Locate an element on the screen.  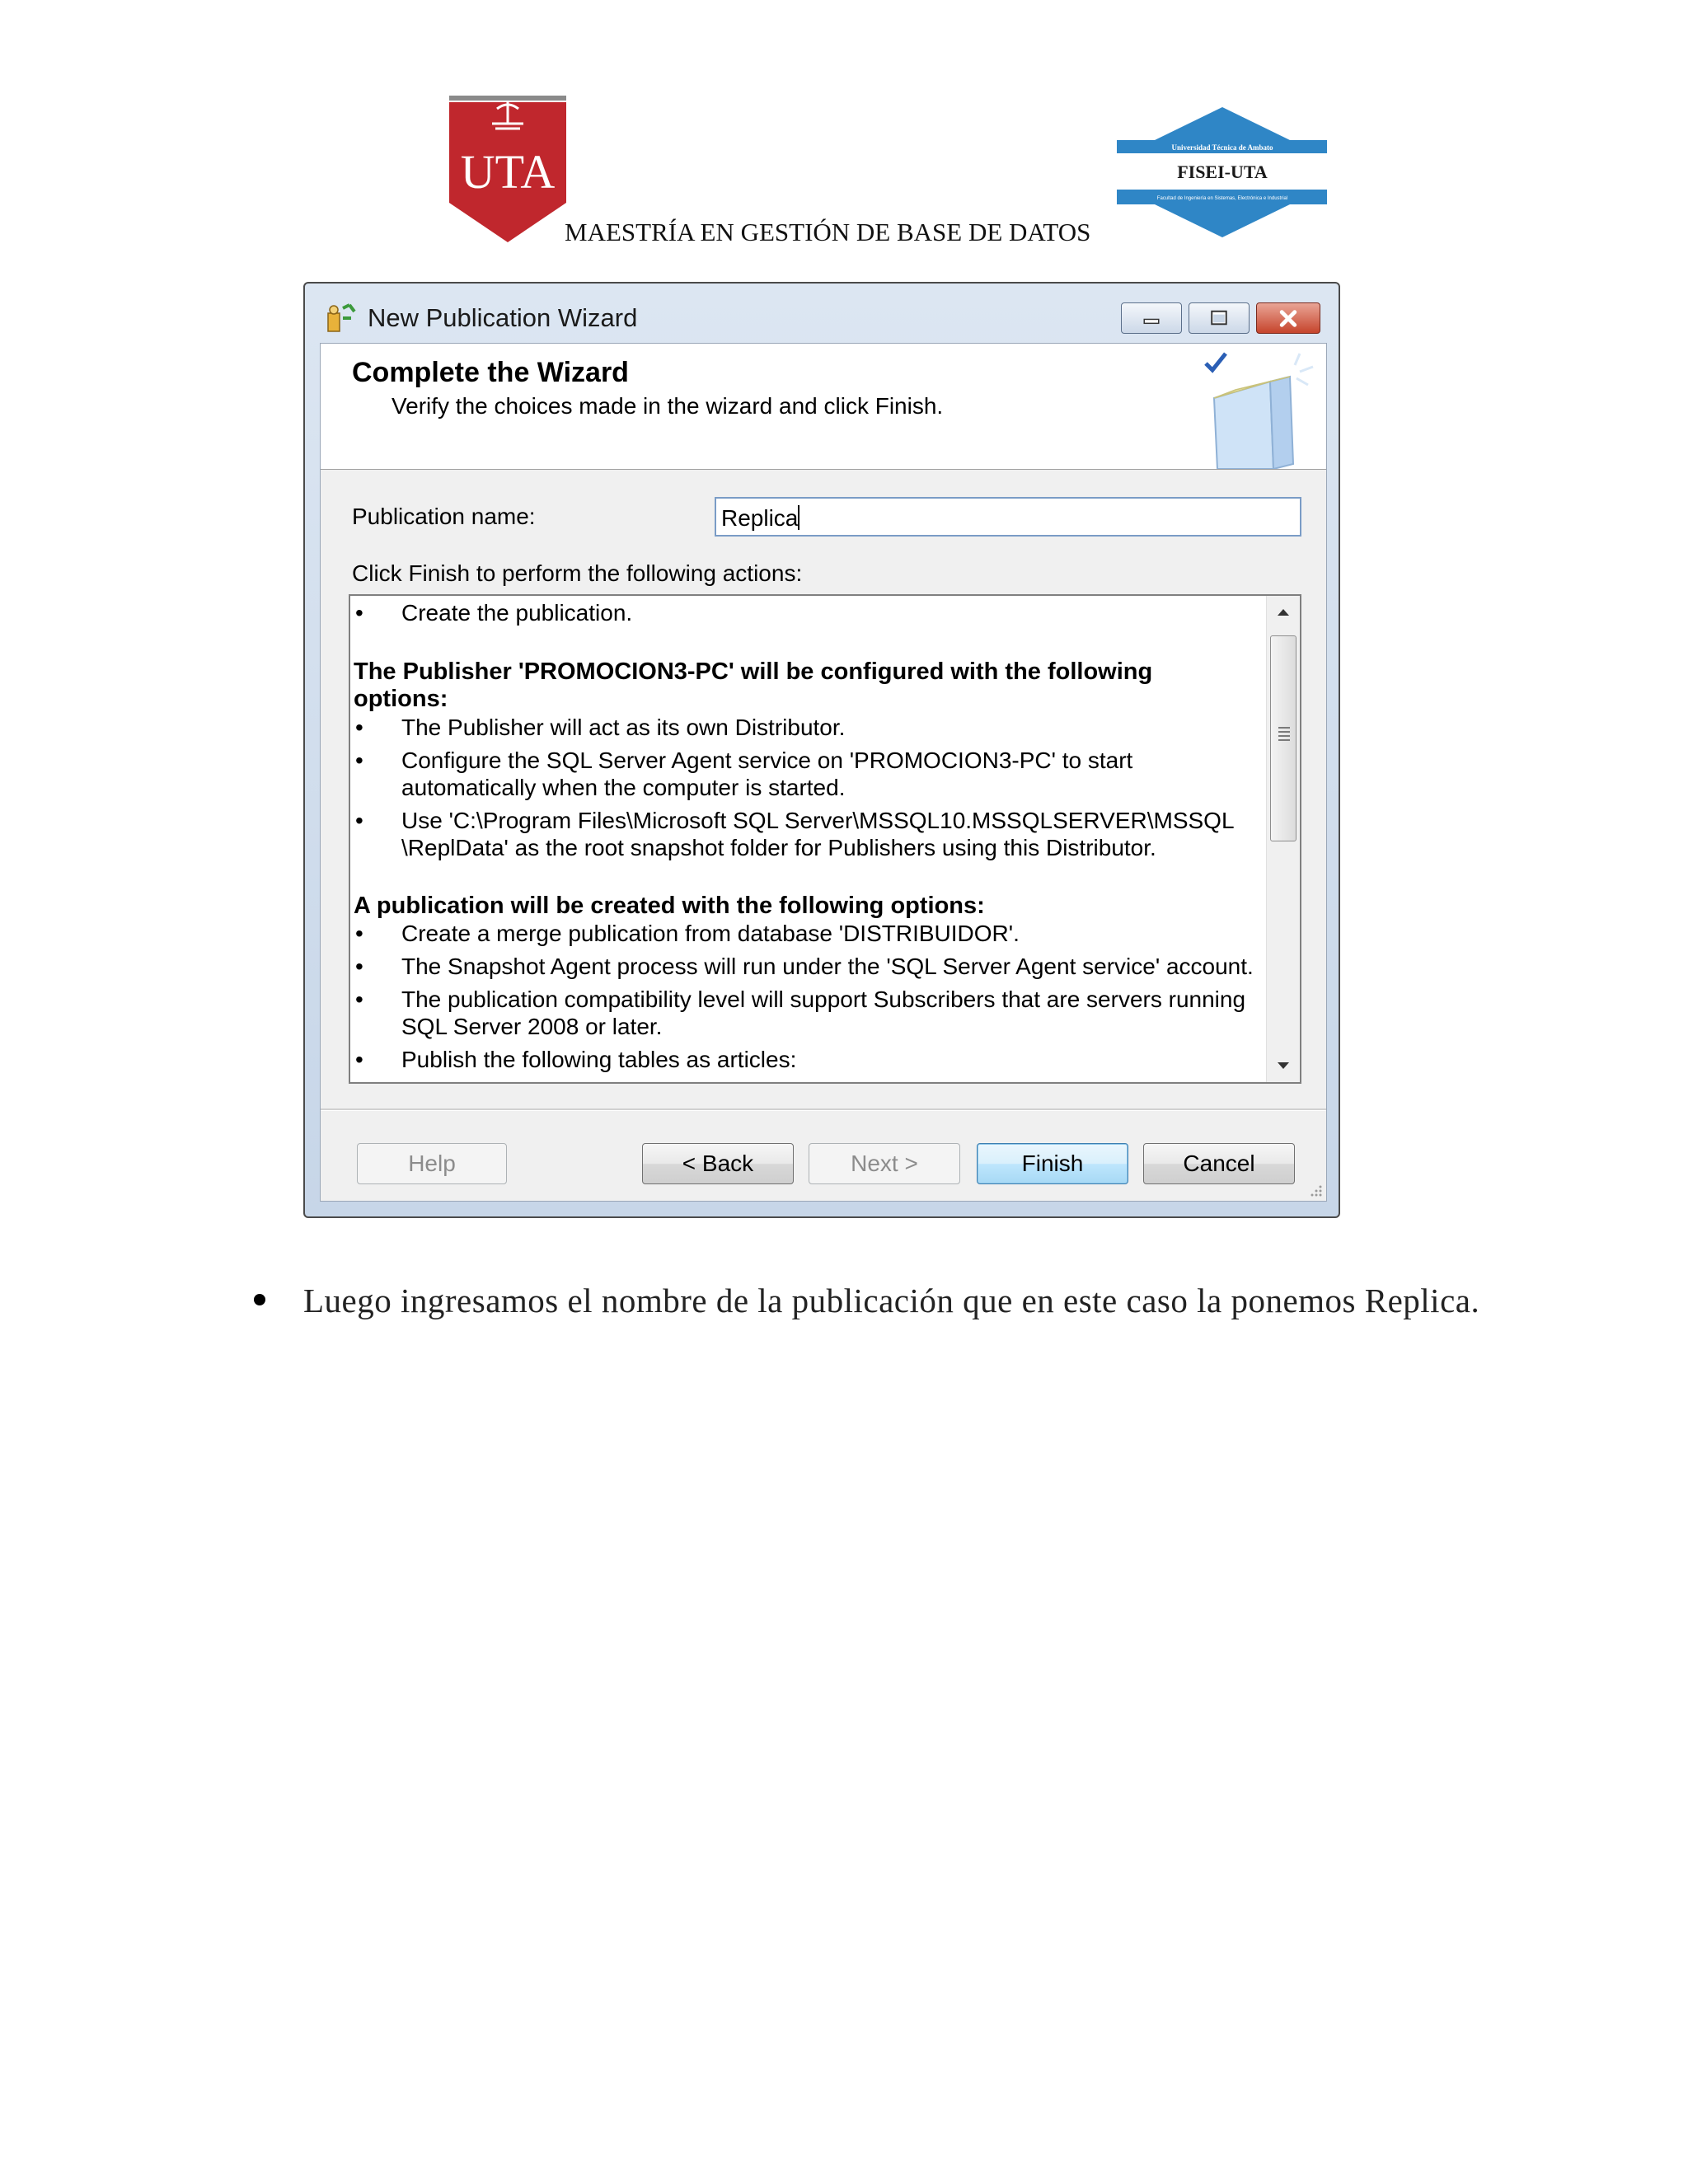
minimize-button is located at coordinates (1151, 318).